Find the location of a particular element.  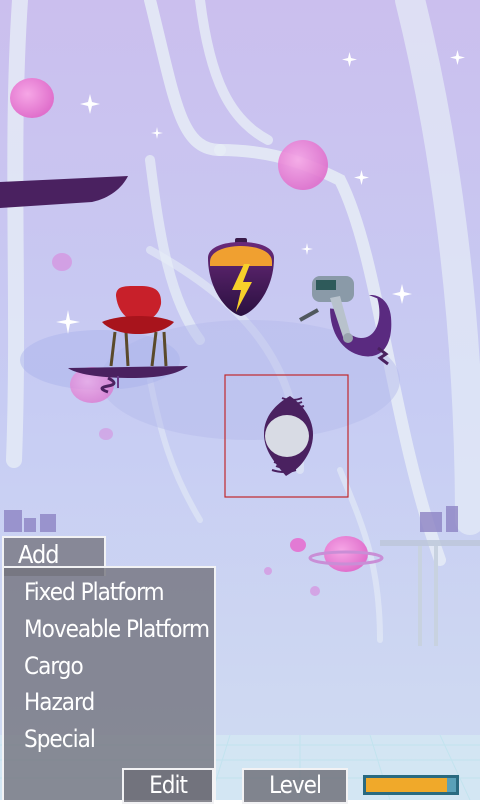

menu-item-hazard: Hazard is located at coordinates (59, 702).